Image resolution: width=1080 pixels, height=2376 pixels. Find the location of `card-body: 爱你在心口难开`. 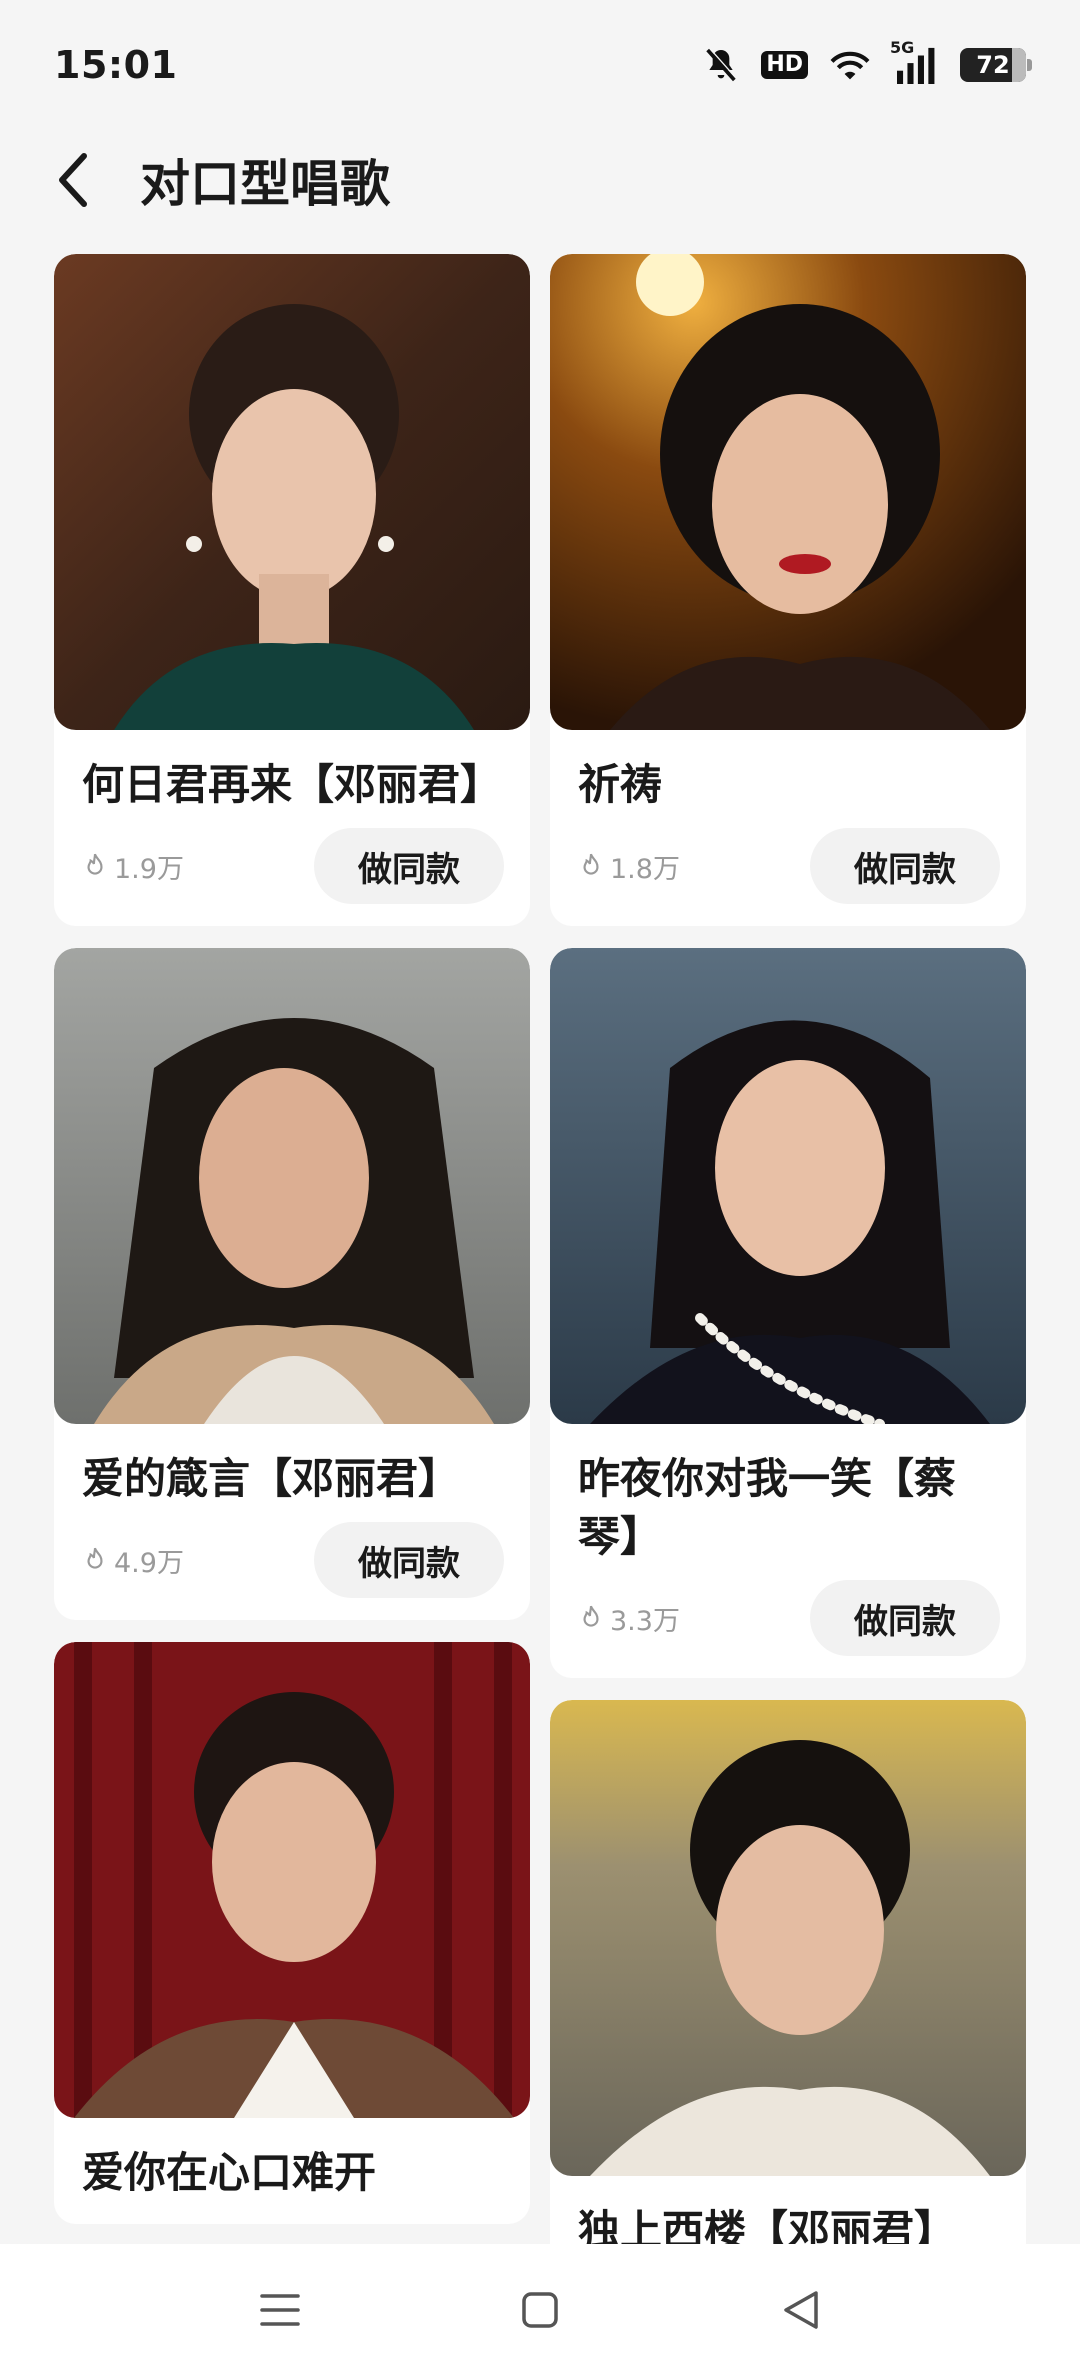

card-body: 爱你在心口难开 is located at coordinates (292, 2171).